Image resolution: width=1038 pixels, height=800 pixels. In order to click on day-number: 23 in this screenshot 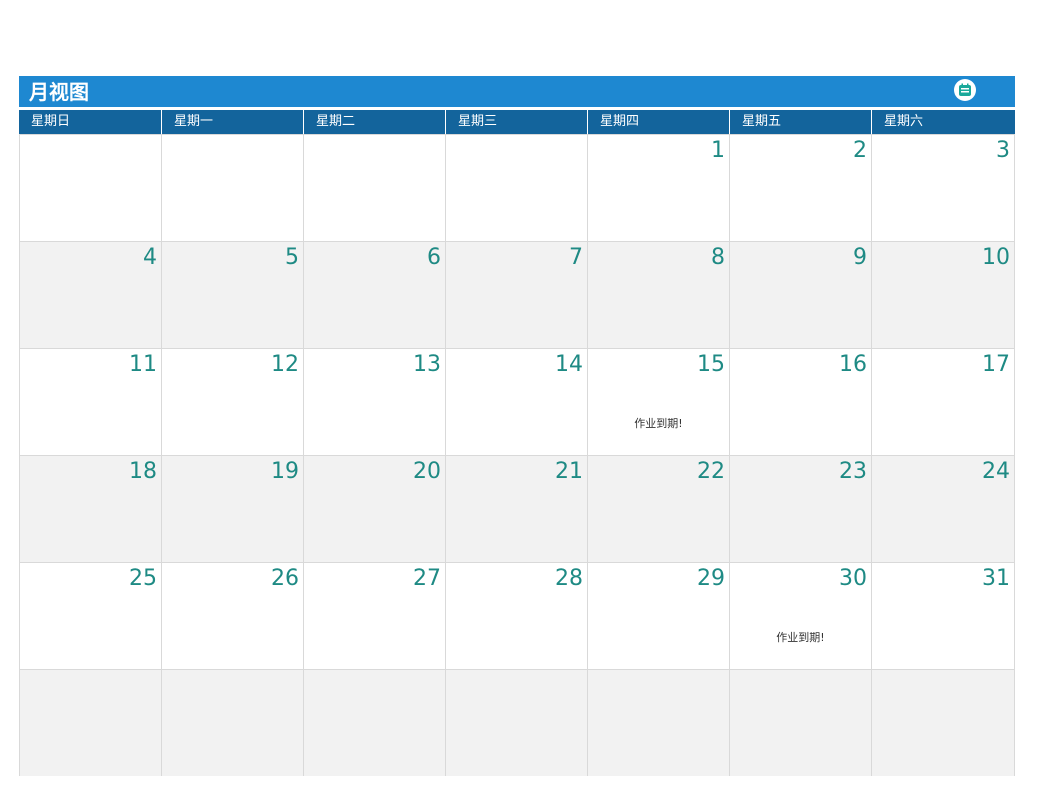, I will do `click(853, 471)`.